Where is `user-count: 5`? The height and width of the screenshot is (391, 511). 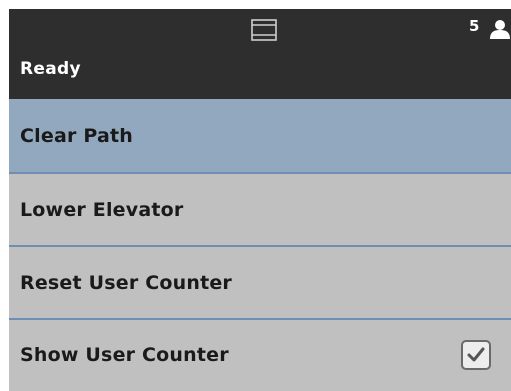 user-count: 5 is located at coordinates (474, 26).